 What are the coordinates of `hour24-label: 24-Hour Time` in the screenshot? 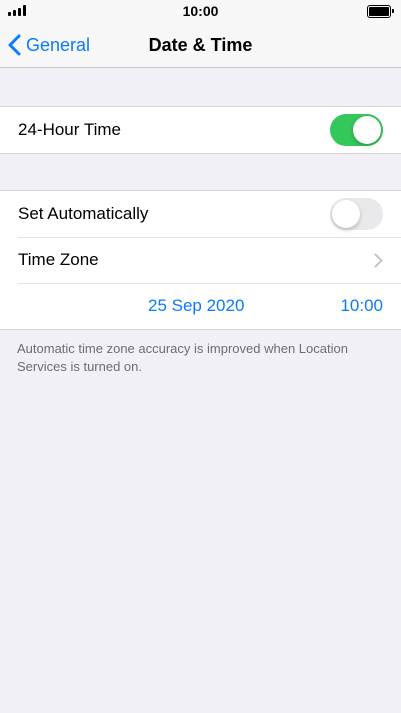 It's located at (69, 129).